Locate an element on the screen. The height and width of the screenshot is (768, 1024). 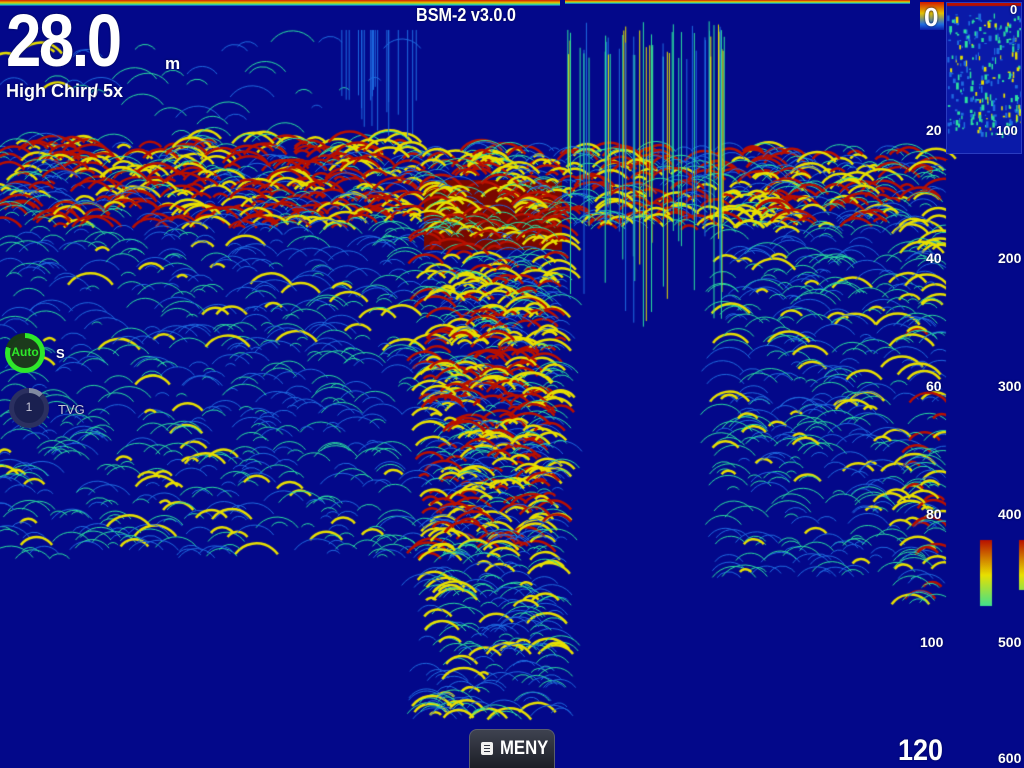
depth-scale-label: 80 is located at coordinates (934, 514).